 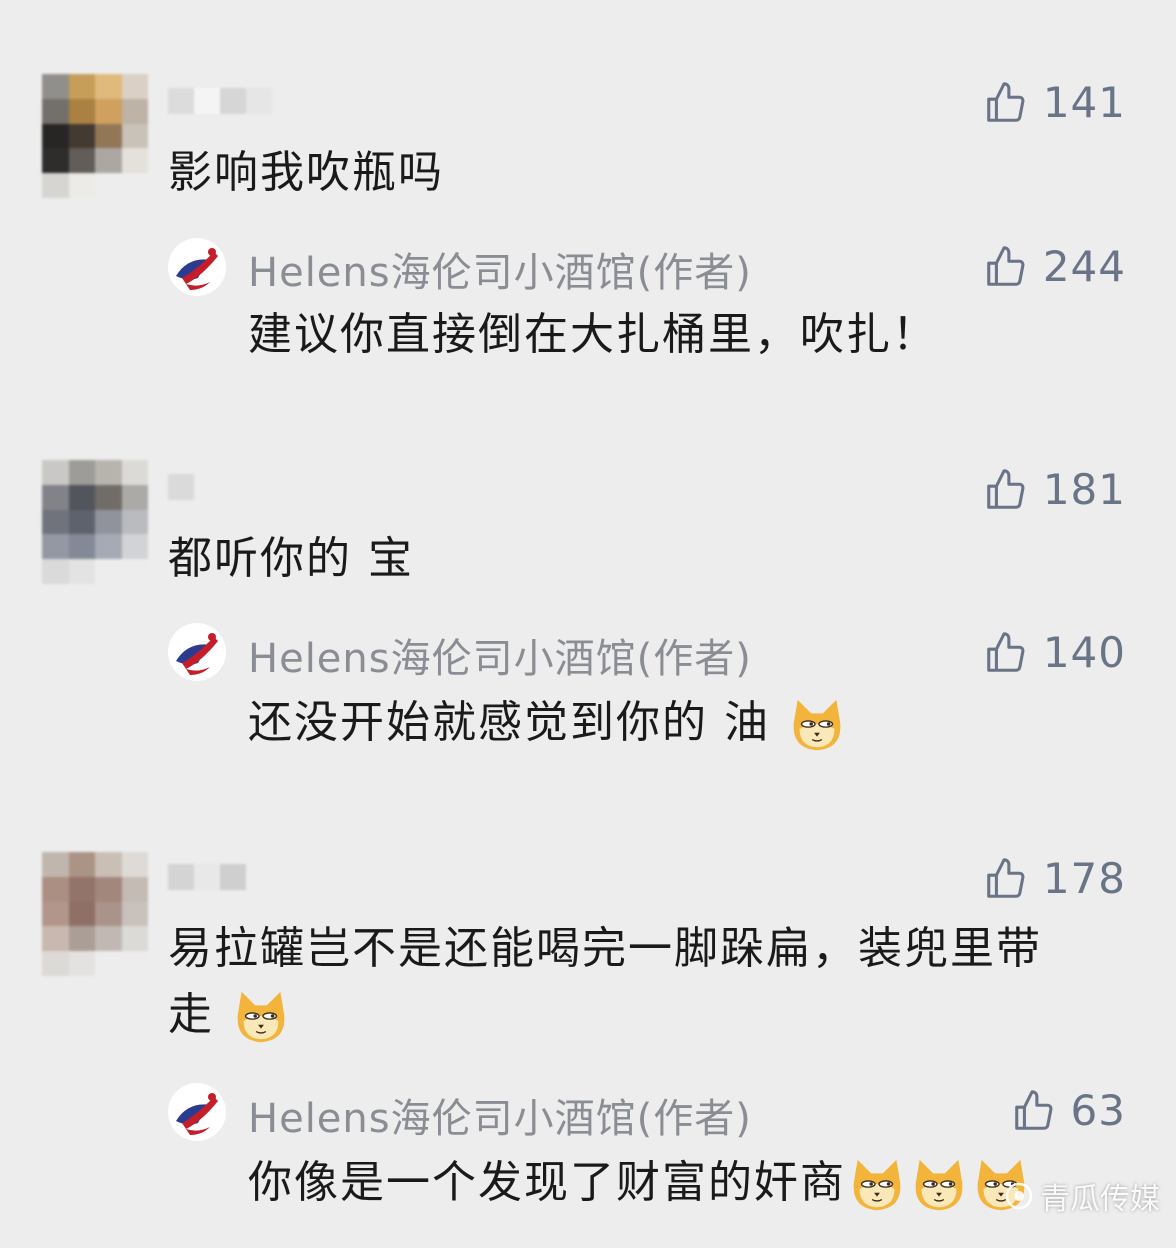 I want to click on like-button: 178, so click(x=1054, y=879).